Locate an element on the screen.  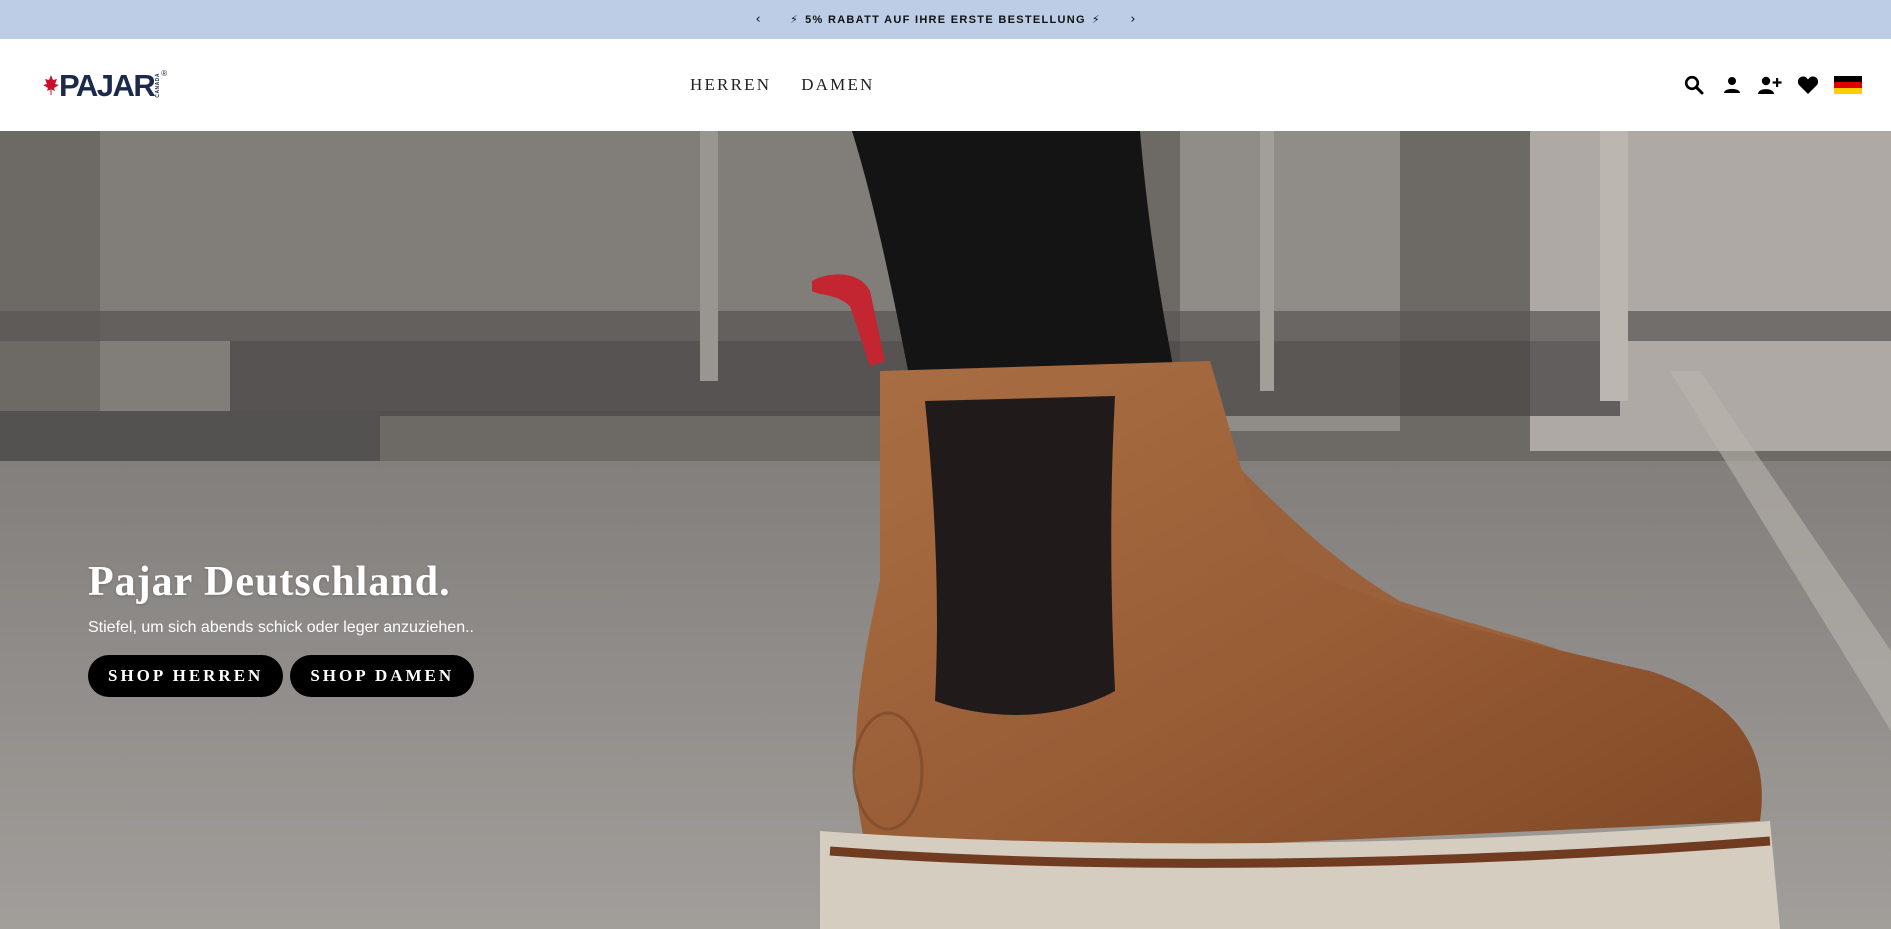
shop-damen-button: SHOP DAMEN is located at coordinates (382, 676).